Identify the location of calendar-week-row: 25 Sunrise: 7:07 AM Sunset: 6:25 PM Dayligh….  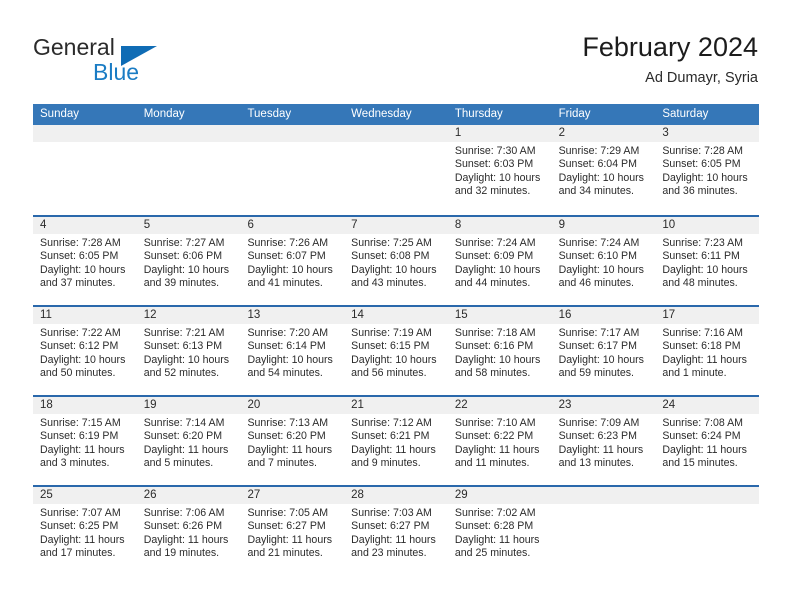
(396, 530).